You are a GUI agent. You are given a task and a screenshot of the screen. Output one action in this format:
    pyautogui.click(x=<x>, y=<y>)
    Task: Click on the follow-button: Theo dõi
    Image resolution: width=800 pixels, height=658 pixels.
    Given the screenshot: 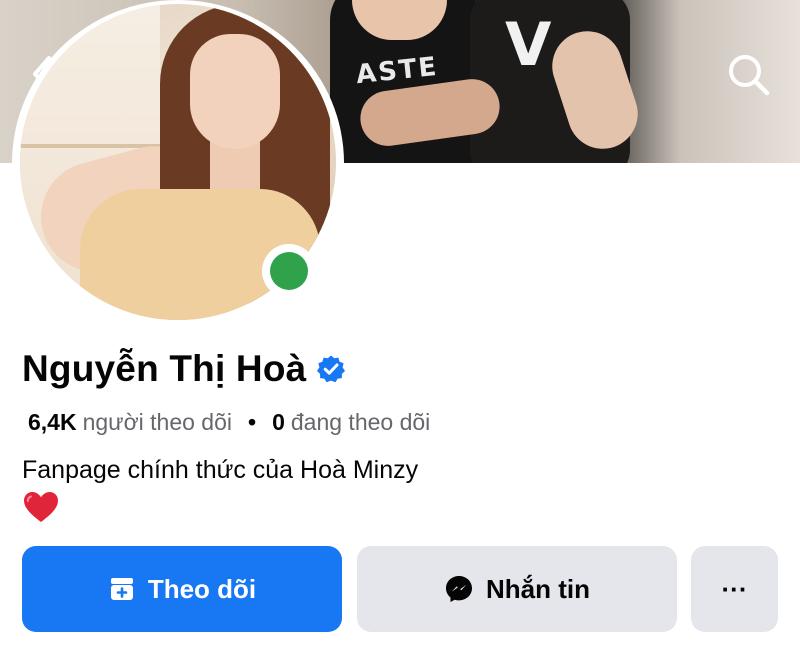 What is the action you would take?
    pyautogui.click(x=182, y=589)
    